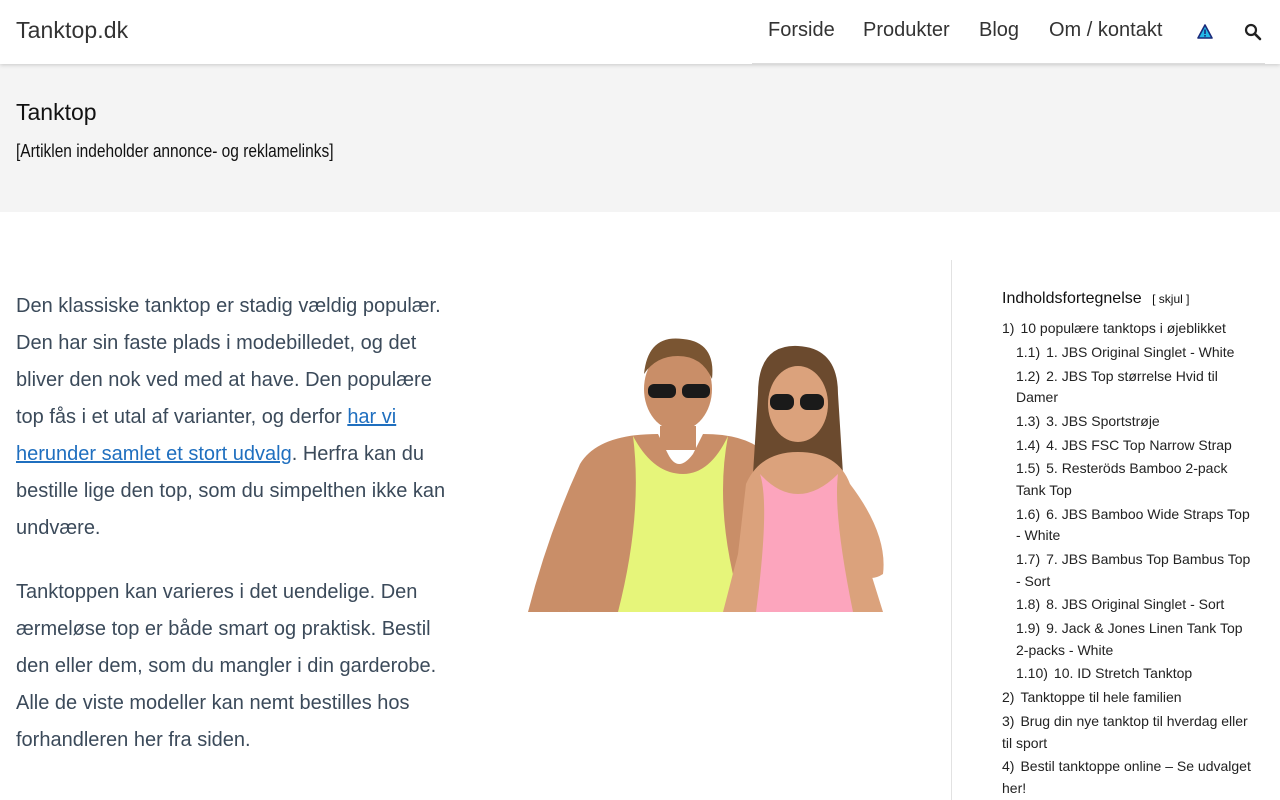 This screenshot has height=800, width=1280. I want to click on toc-title: Indholdsfortegnelse, so click(1072, 298).